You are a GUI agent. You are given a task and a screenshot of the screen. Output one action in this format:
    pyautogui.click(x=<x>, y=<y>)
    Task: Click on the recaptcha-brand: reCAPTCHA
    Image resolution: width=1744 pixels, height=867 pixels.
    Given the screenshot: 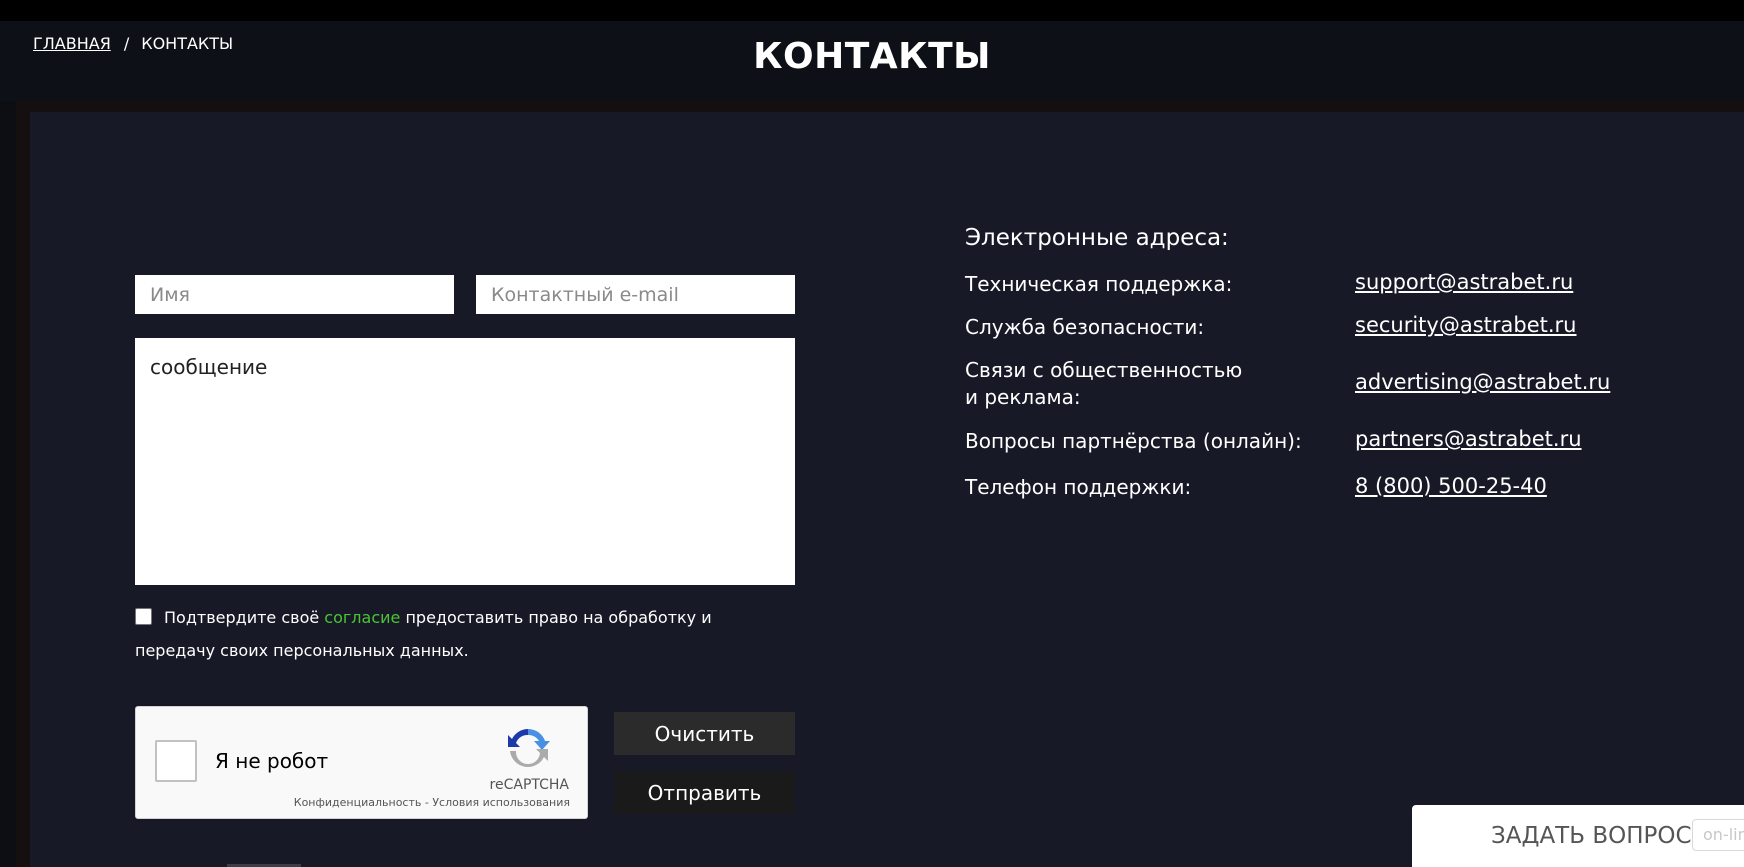 What is the action you would take?
    pyautogui.click(x=529, y=785)
    